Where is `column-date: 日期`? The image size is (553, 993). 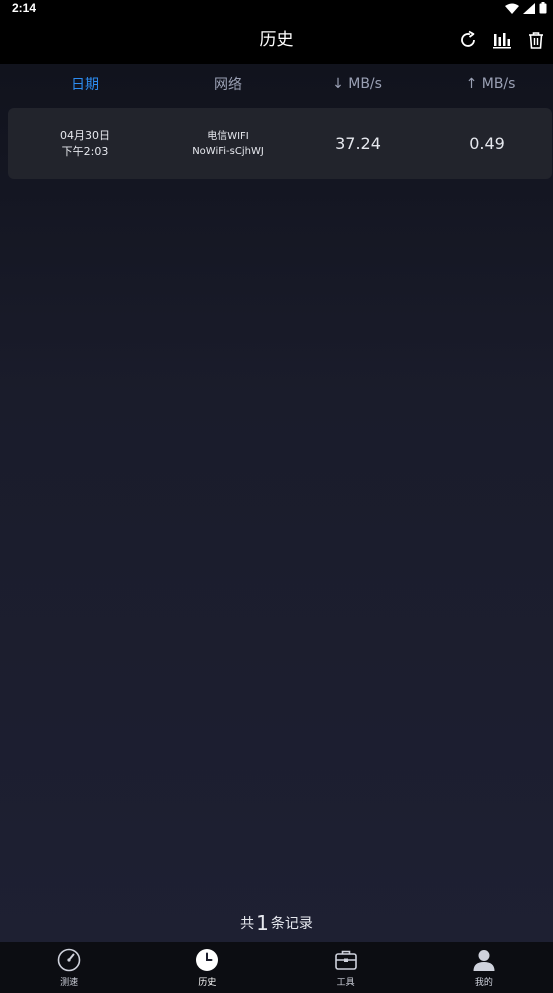
column-date: 日期 is located at coordinates (85, 84).